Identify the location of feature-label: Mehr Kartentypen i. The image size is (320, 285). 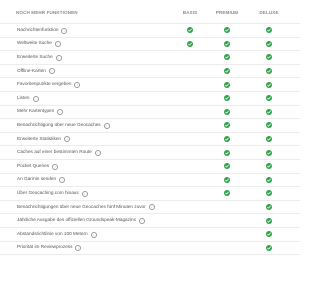
(40, 112).